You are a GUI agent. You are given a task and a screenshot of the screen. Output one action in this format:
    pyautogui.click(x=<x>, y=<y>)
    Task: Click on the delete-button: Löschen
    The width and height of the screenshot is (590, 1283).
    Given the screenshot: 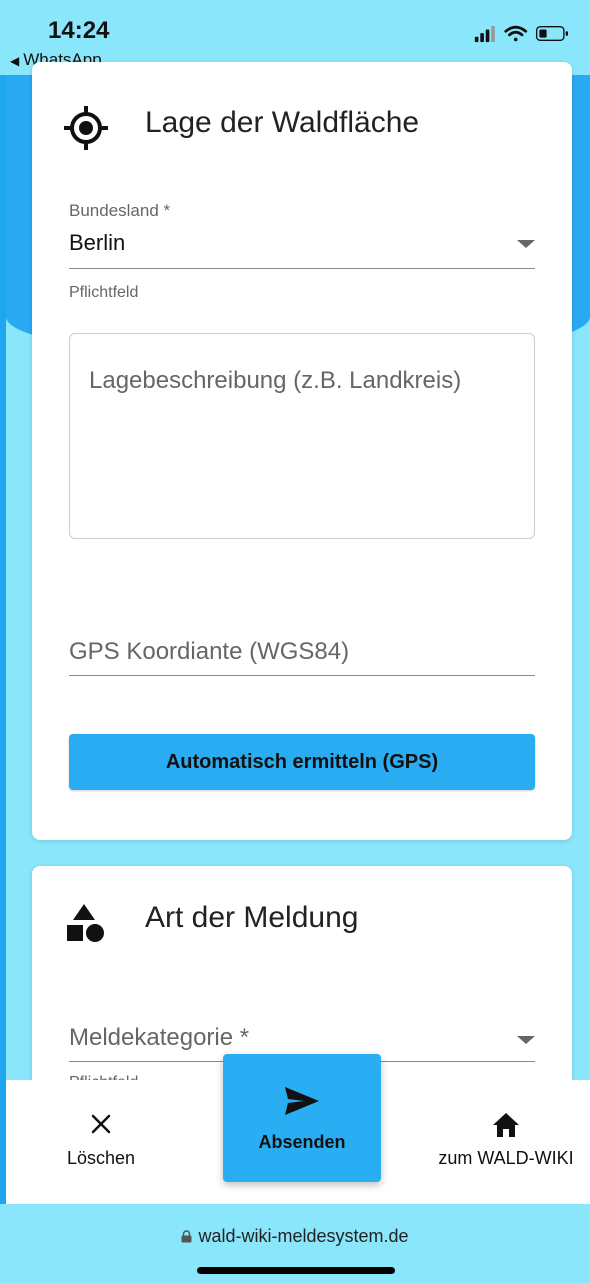 What is the action you would take?
    pyautogui.click(x=101, y=1140)
    